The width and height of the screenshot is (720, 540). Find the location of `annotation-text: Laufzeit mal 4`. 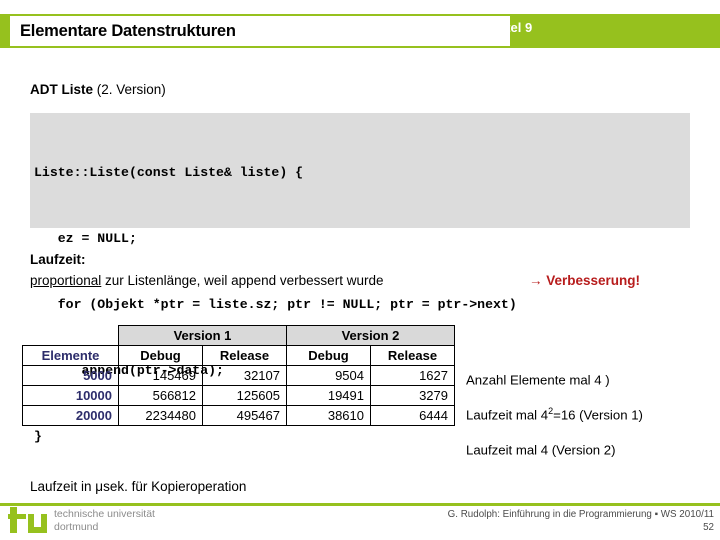

annotation-text: Laufzeit mal 4 is located at coordinates (507, 415).